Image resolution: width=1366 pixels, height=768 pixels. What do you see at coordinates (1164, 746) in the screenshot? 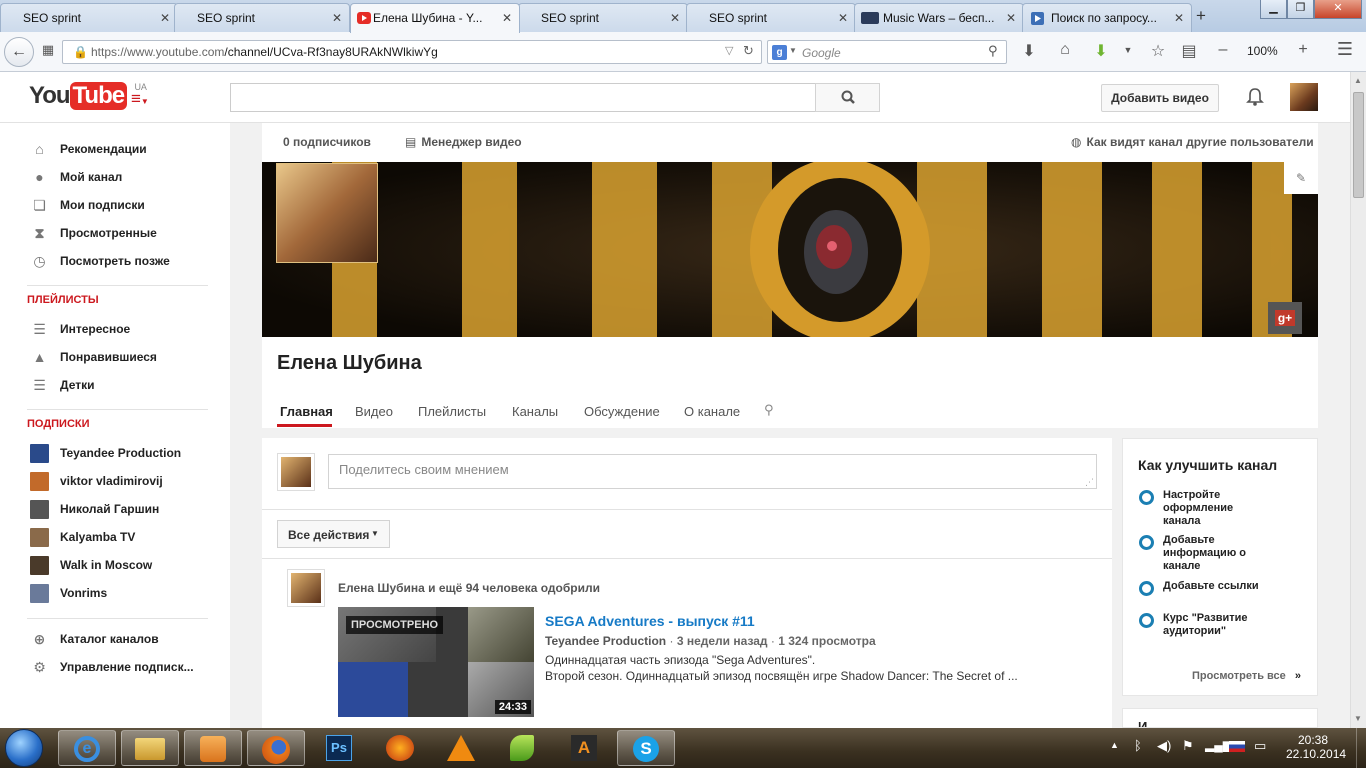
I see `volume-icon: ◀)` at bounding box center [1164, 746].